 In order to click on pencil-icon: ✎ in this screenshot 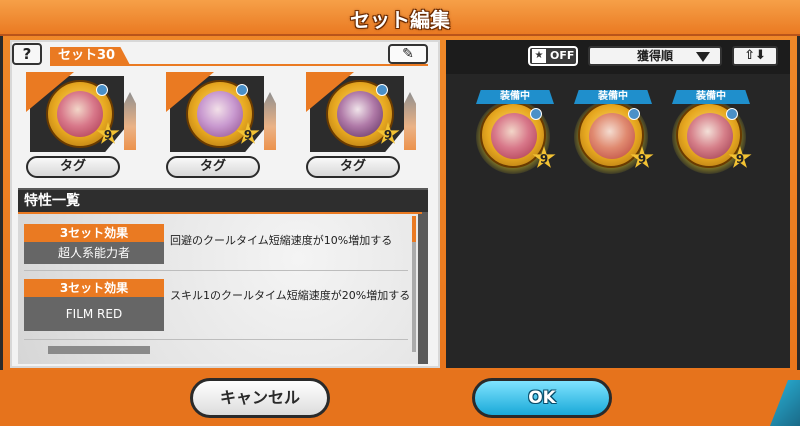, I will do `click(408, 54)`.